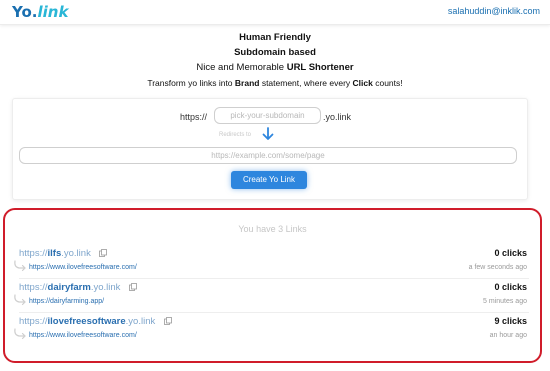 The height and width of the screenshot is (371, 550). I want to click on short-url-link: https://ilfs.yo.link, so click(63, 254).